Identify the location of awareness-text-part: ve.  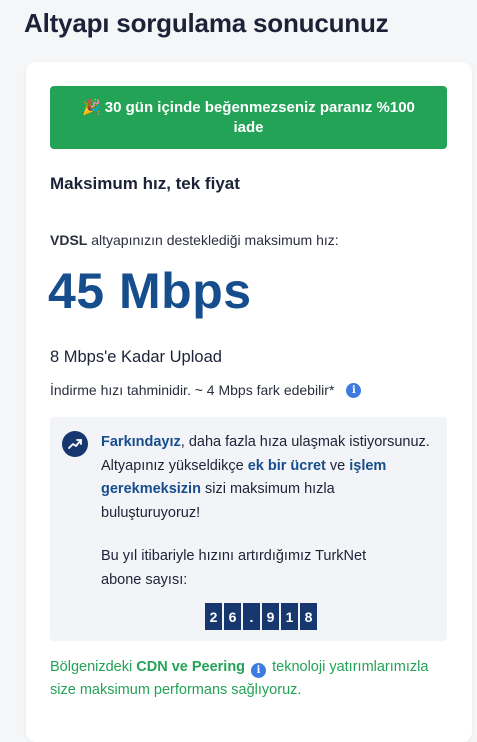
(337, 465).